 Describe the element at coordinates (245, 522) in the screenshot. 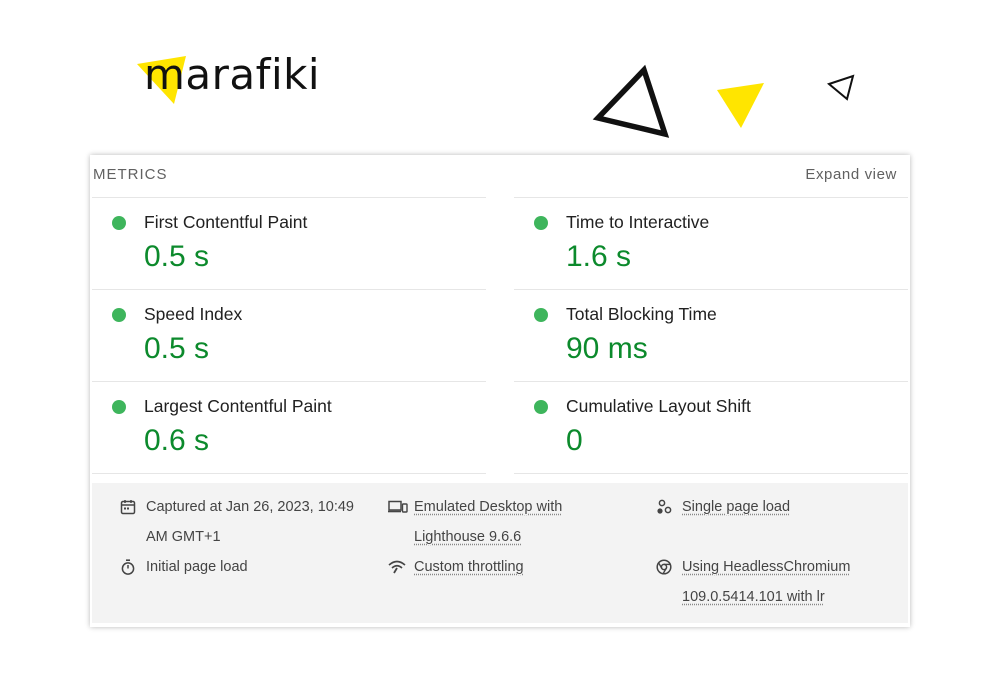

I see `captured-at-info: Captured at Jan 26, 2023, 10:49 AM GMT+1` at that location.